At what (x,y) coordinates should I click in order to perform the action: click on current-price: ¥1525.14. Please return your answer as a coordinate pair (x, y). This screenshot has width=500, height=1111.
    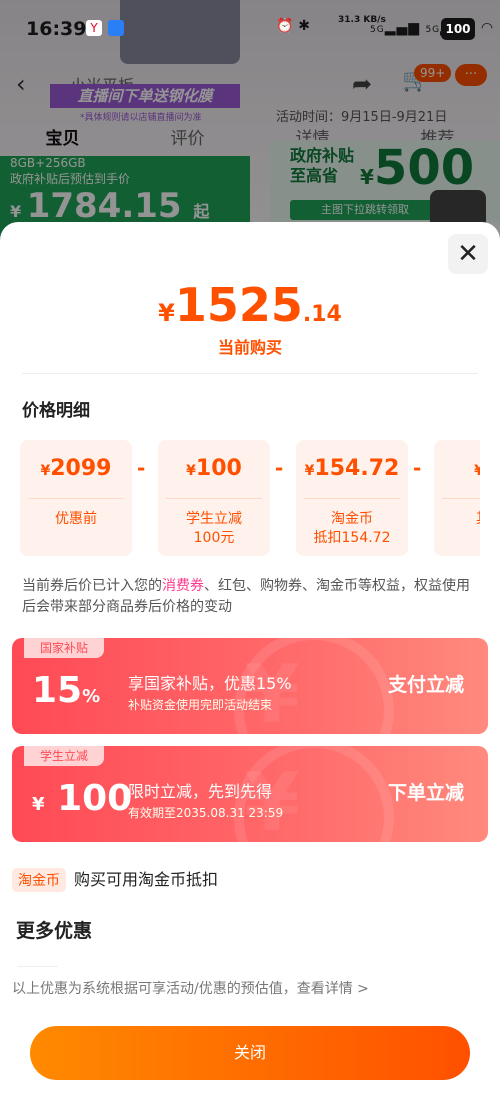
    Looking at the image, I should click on (250, 305).